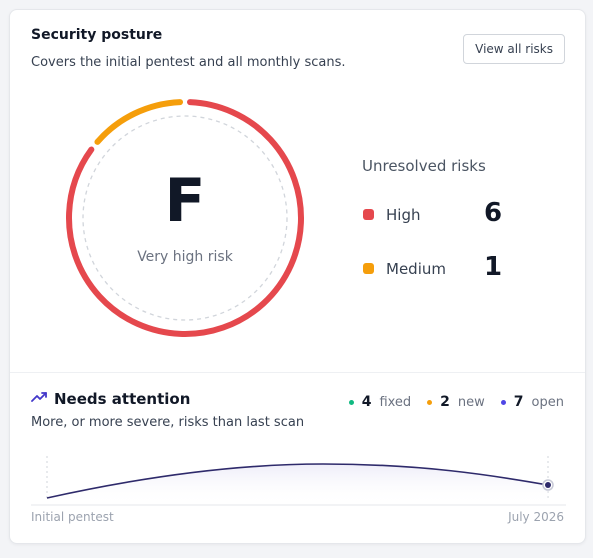  I want to click on stat-new: 2 new, so click(456, 402).